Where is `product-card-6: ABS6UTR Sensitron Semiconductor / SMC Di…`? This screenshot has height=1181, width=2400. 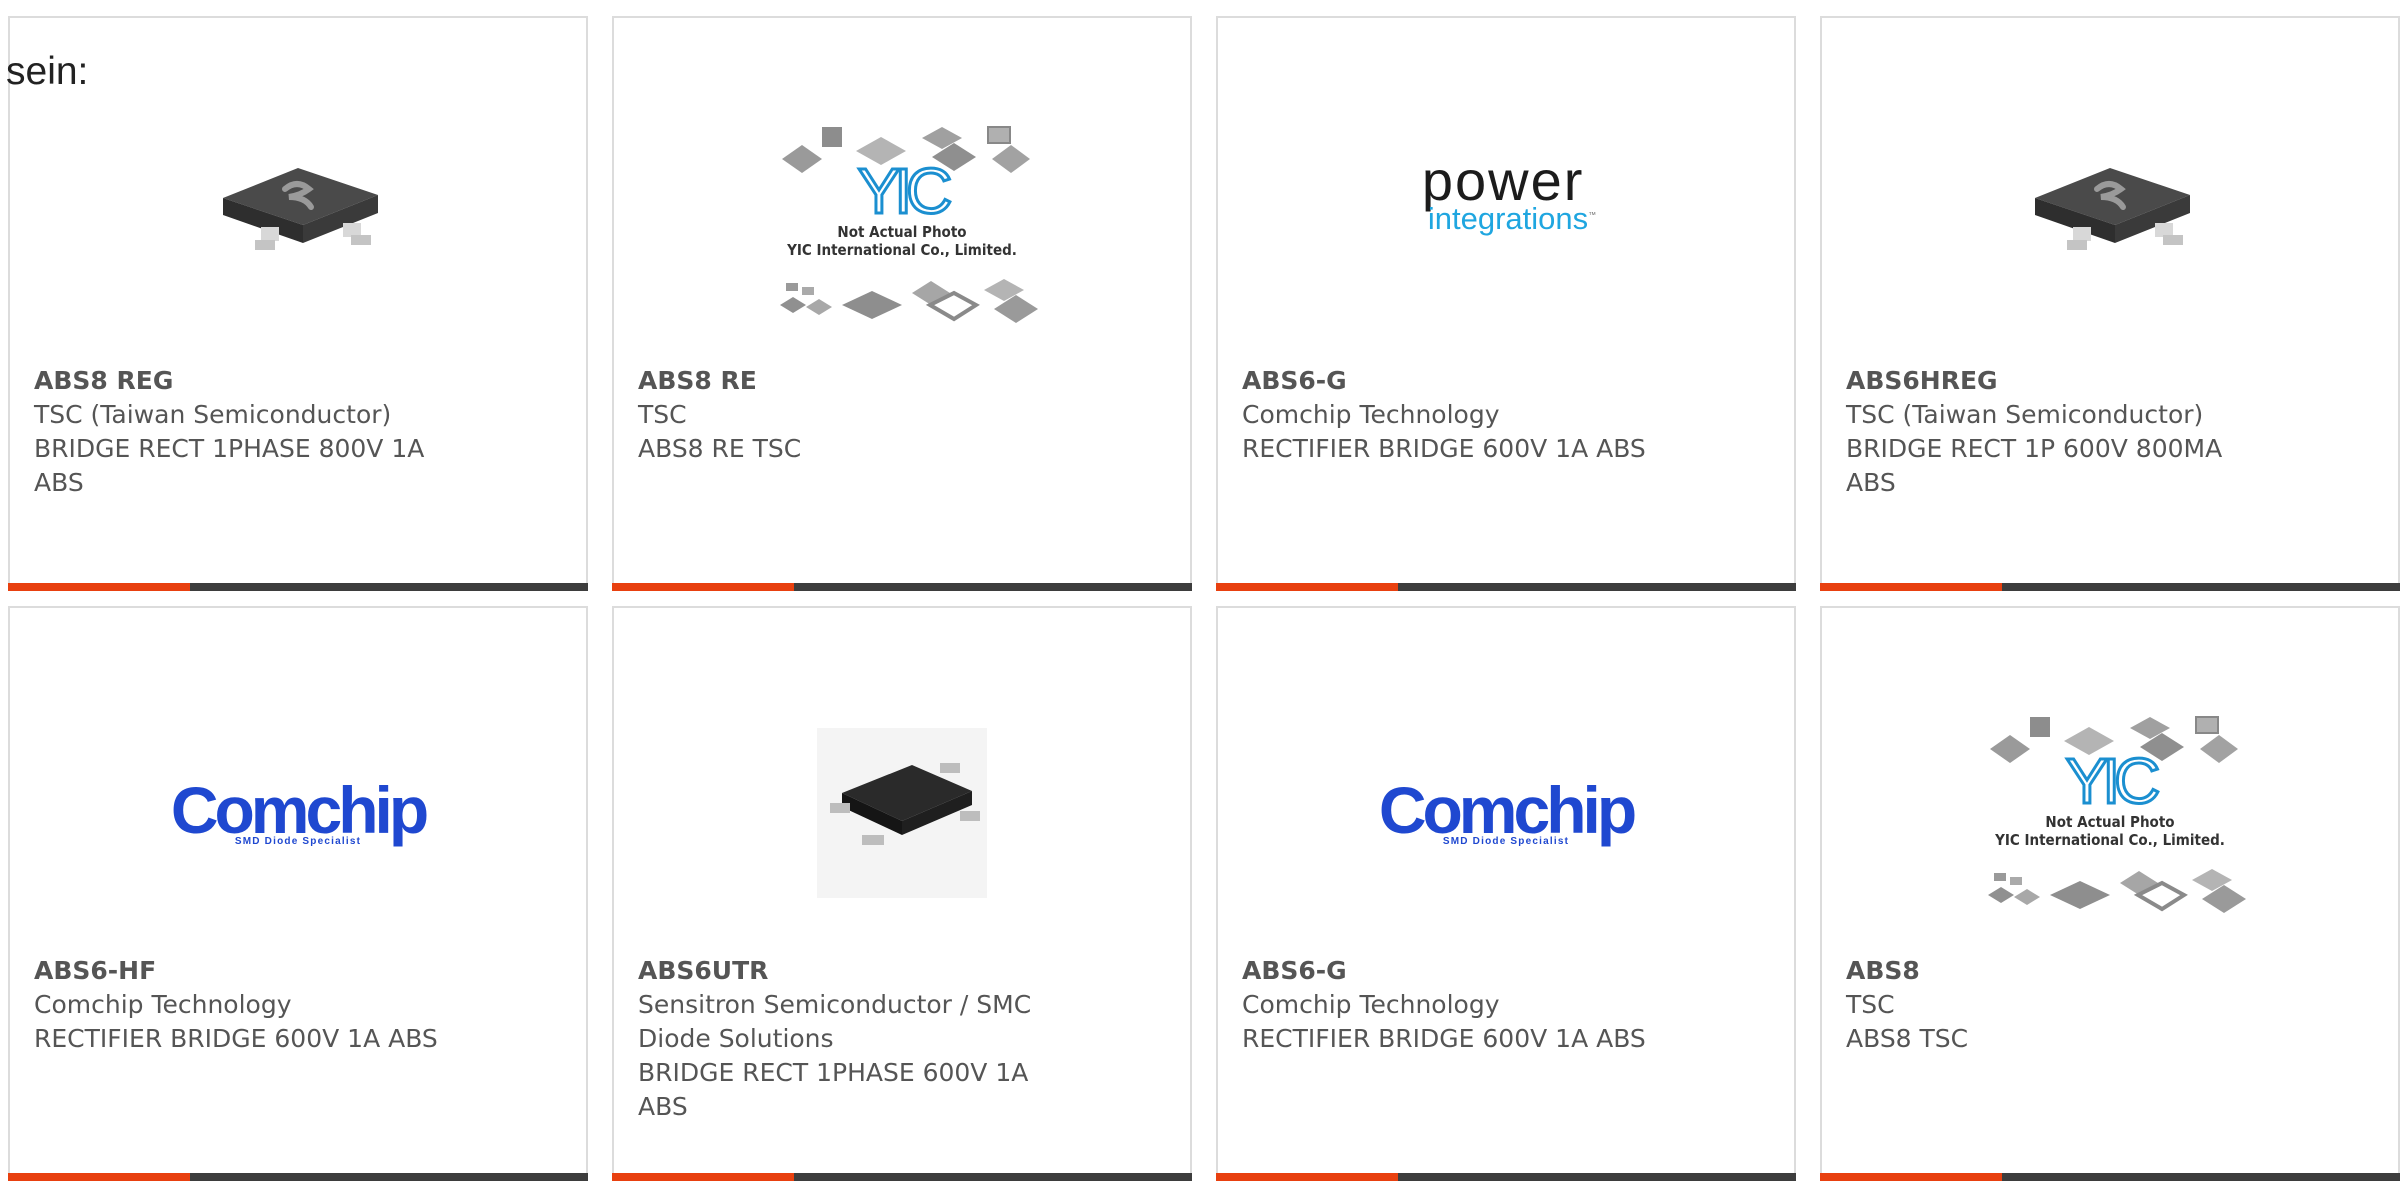 product-card-6: ABS6UTR Sensitron Semiconductor / SMC Di… is located at coordinates (902, 893).